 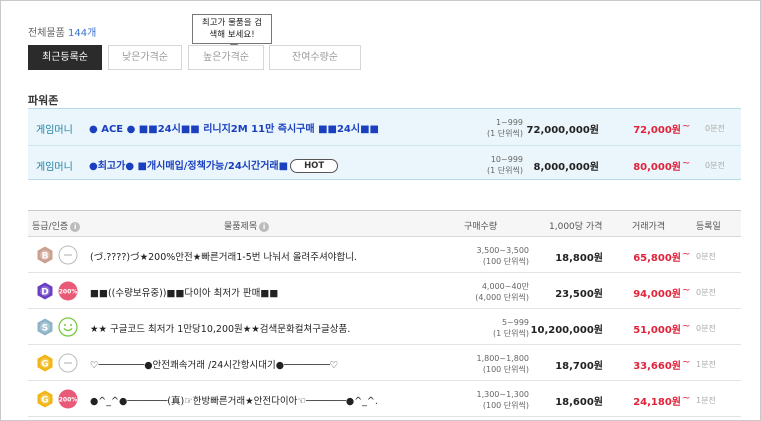 I want to click on qty-range: 3,500~3,500, so click(x=502, y=250).